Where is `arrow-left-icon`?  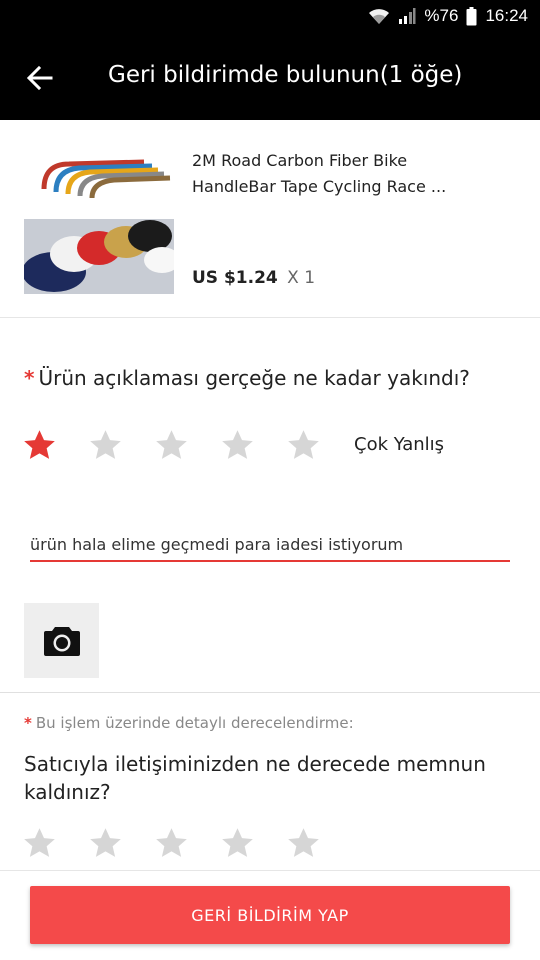
arrow-left-icon is located at coordinates (40, 78).